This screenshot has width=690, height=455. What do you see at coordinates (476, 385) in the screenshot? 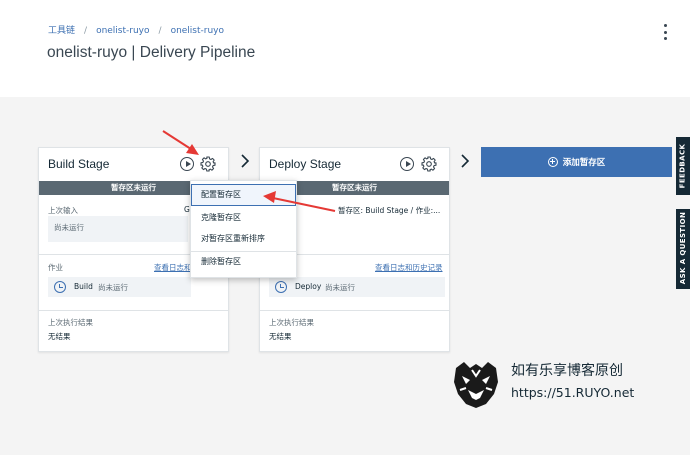
I see `tiger-logo-icon` at bounding box center [476, 385].